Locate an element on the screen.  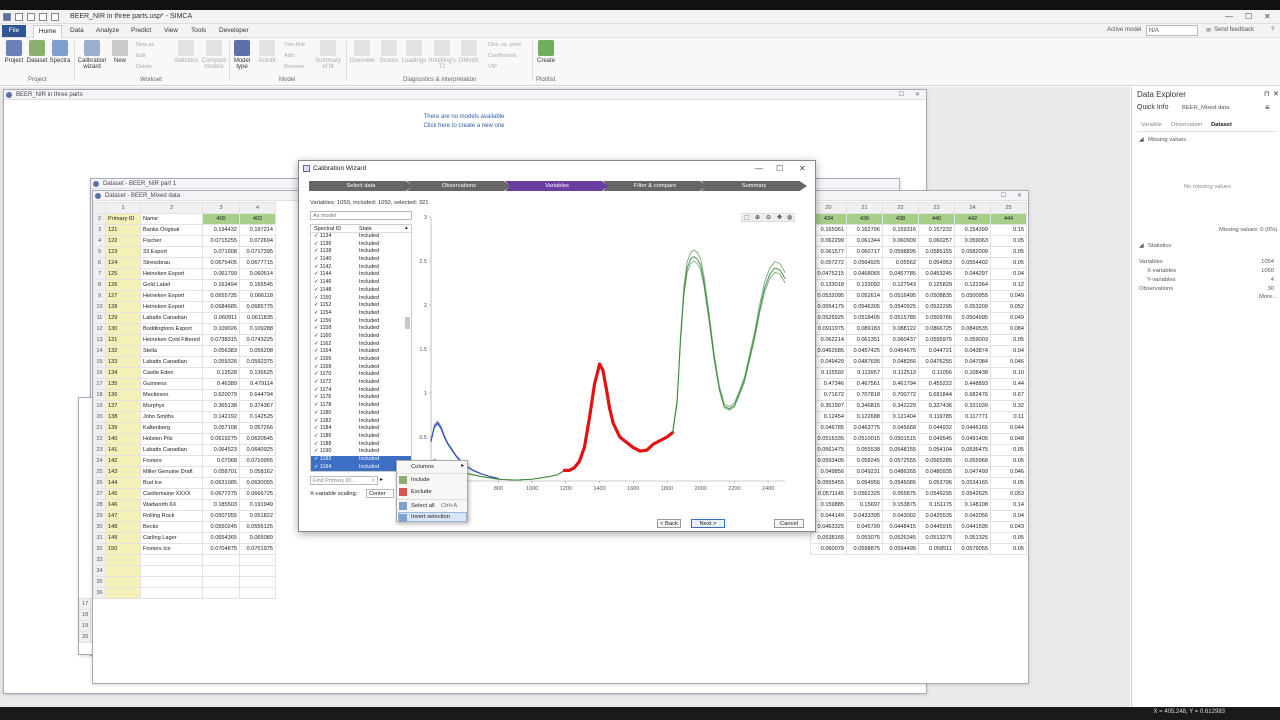
menu-home: Home is located at coordinates (47, 31).